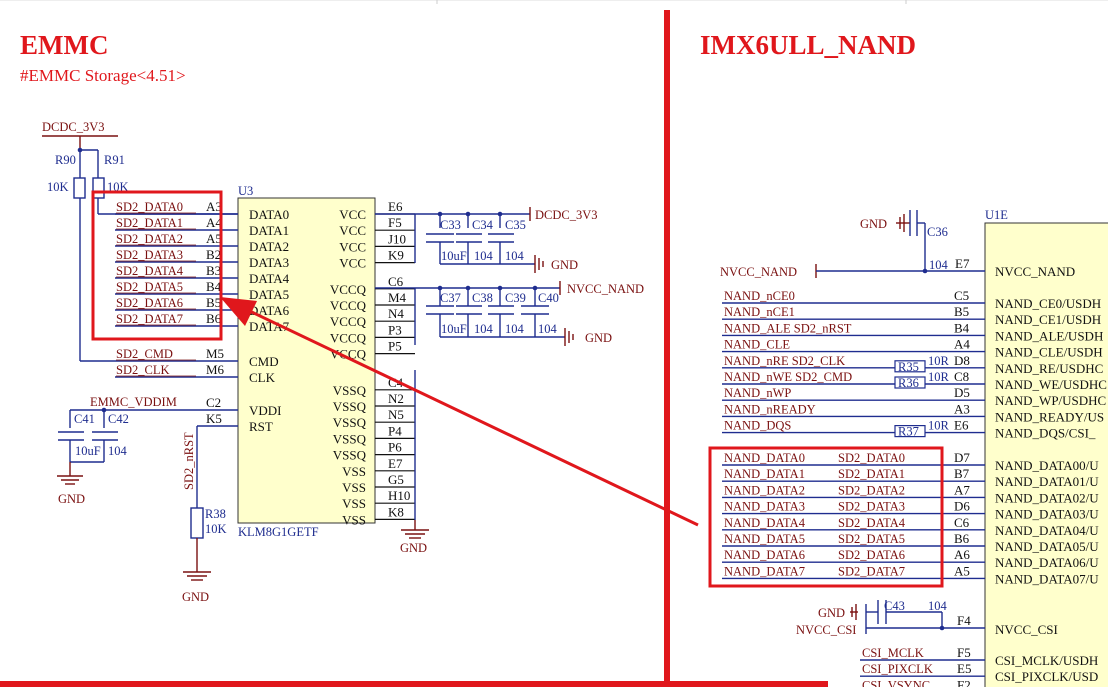 The width and height of the screenshot is (1108, 687). I want to click on emmc-pin-name: DATA3, so click(269, 262).